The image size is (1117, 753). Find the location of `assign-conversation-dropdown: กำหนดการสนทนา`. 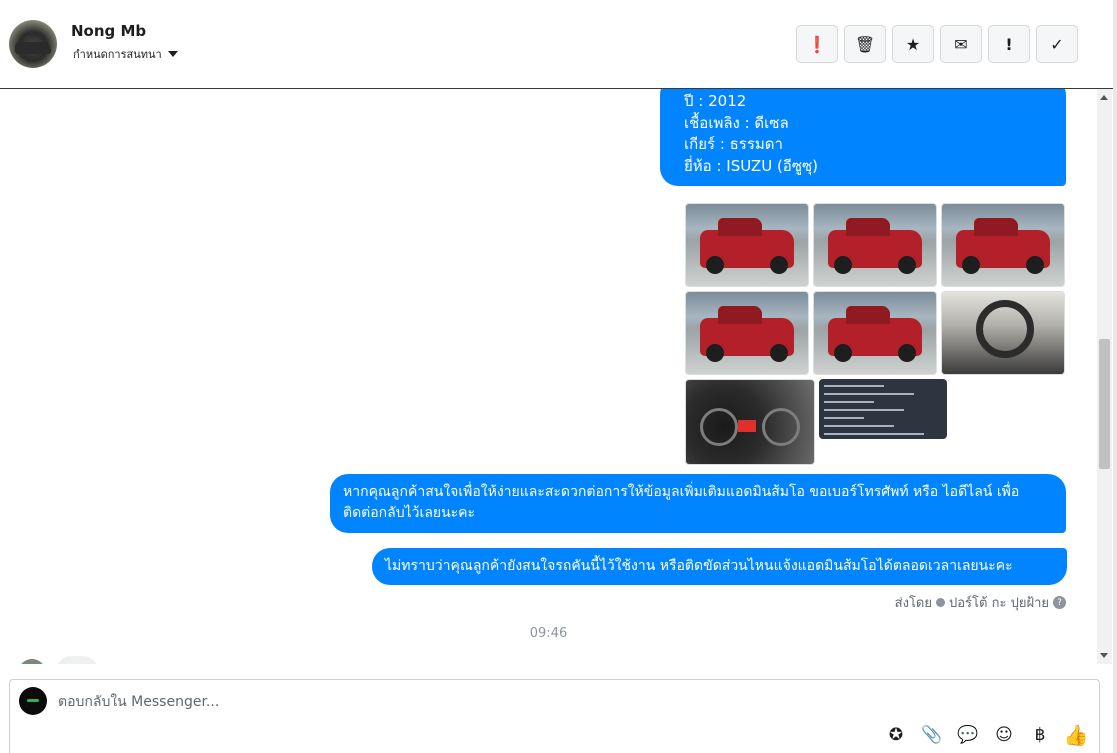

assign-conversation-dropdown: กำหนดการสนทนา is located at coordinates (125, 54).